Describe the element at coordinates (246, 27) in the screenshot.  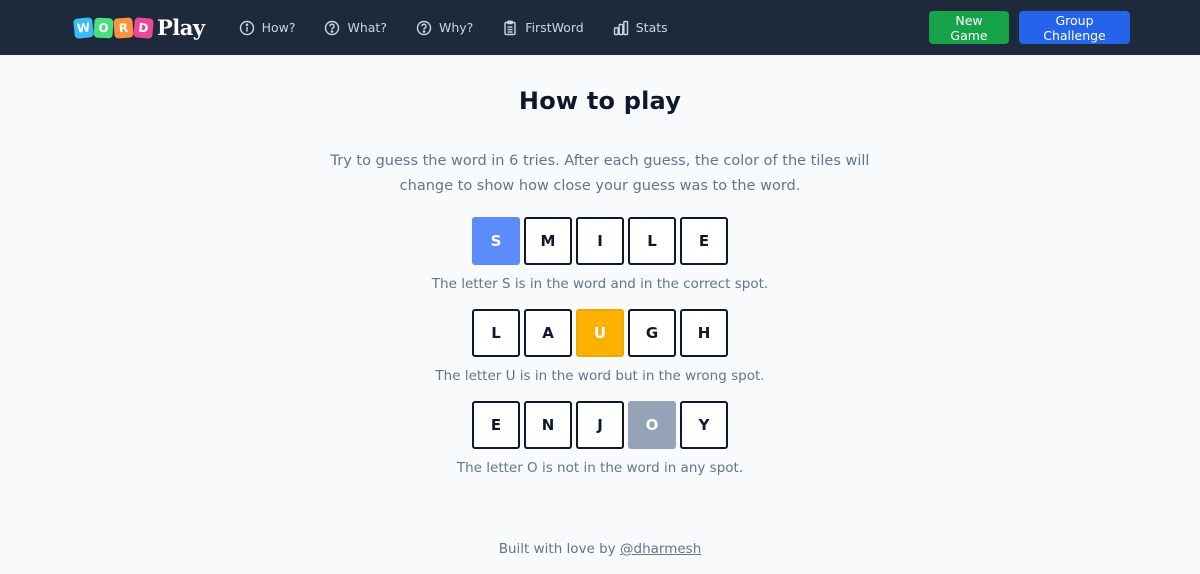
I see `info-circle-icon` at that location.